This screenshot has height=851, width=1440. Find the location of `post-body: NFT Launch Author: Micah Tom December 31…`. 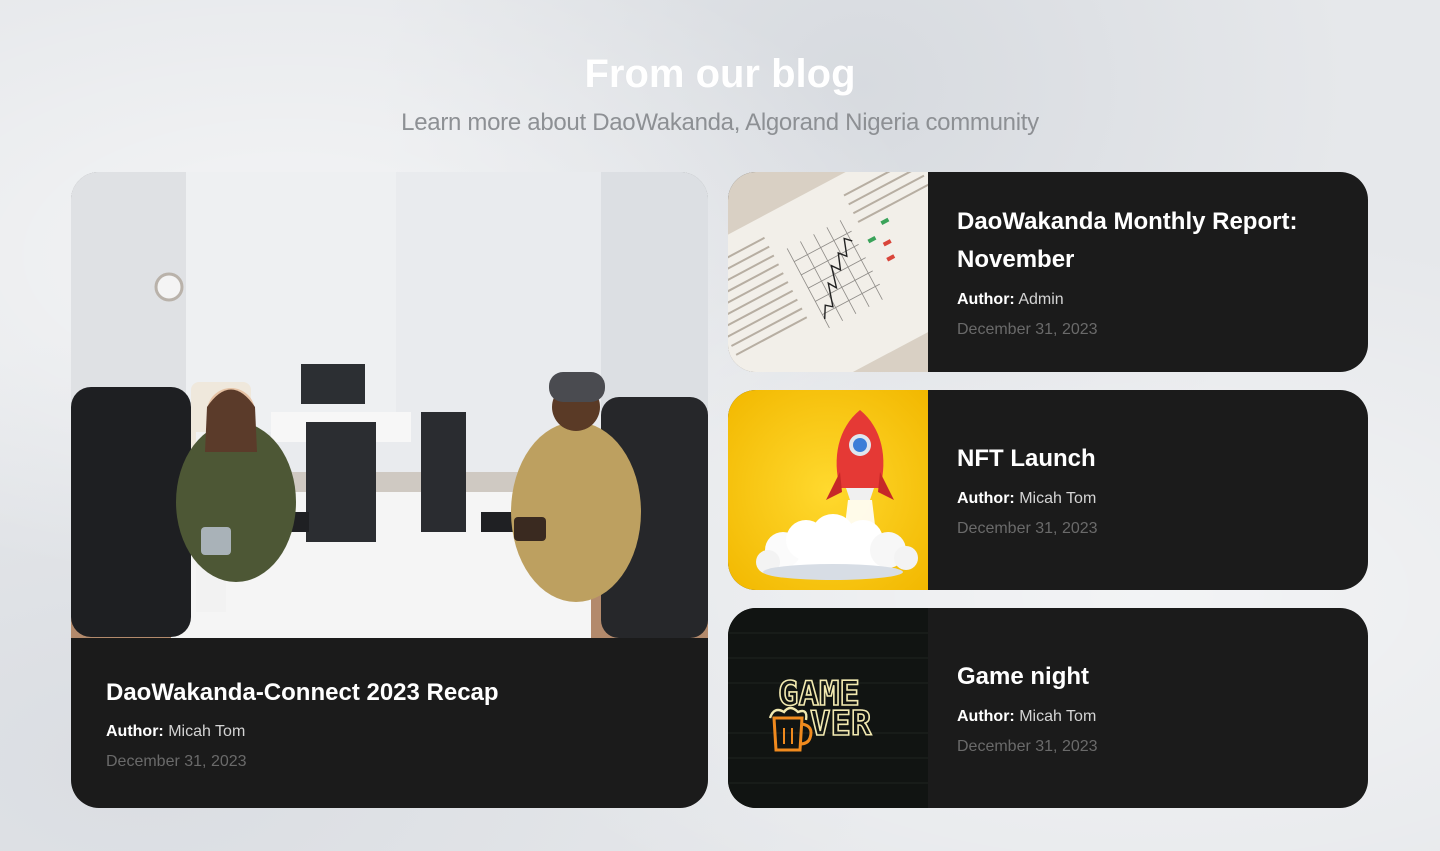

post-body: NFT Launch Author: Micah Tom December 31… is located at coordinates (1142, 490).